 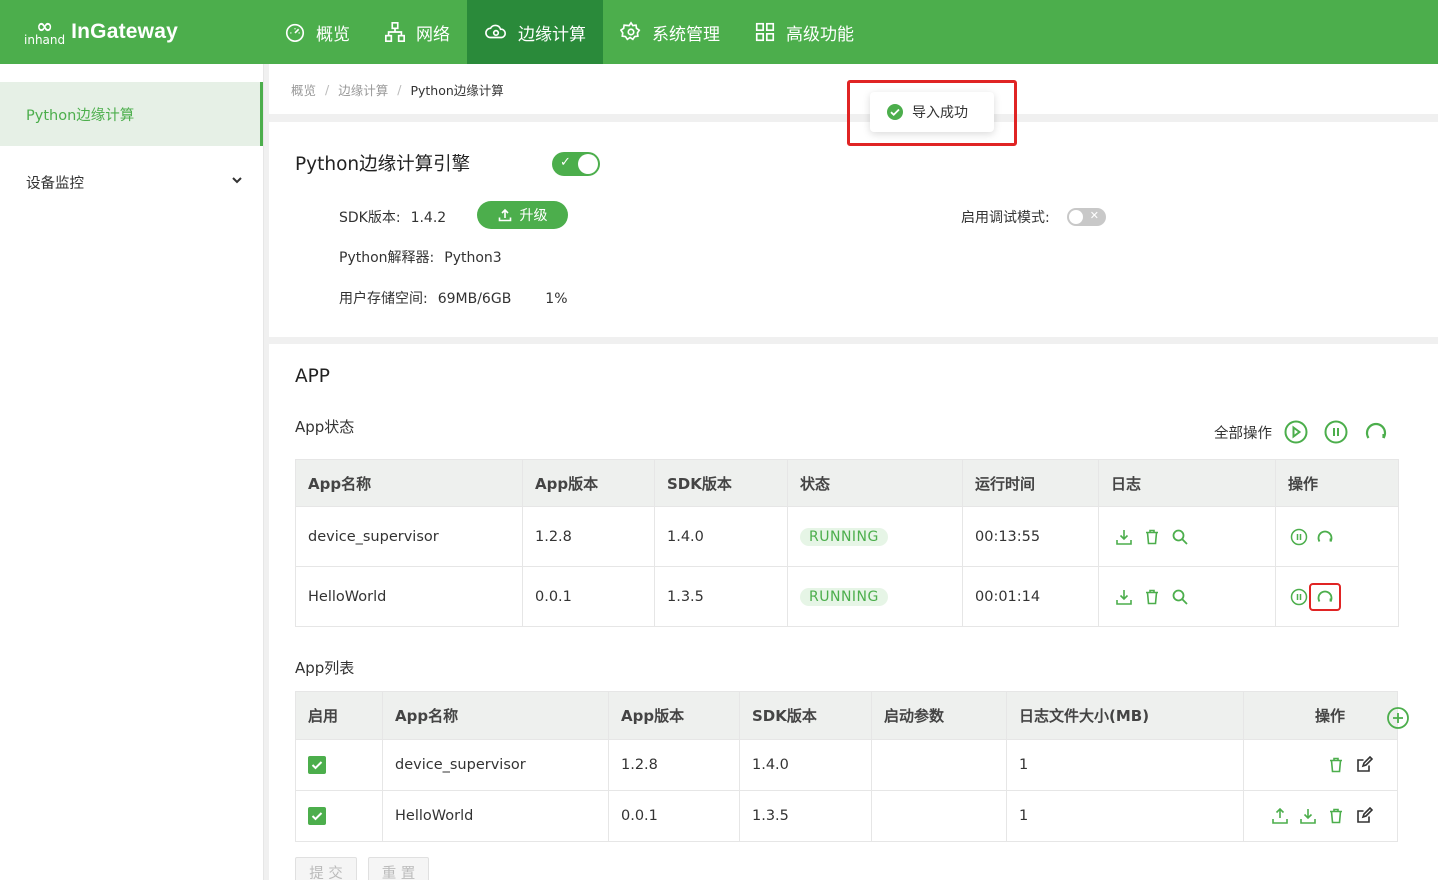 I want to click on download-app-button, so click(x=1308, y=816).